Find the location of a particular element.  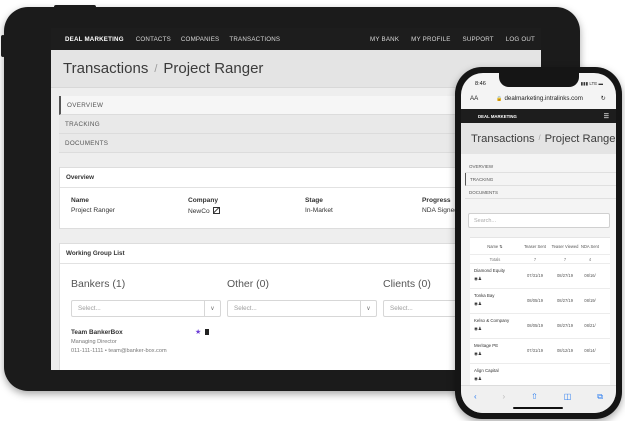

phone-section-tabs: OVERVIEW TRACKING DOCUMENTS is located at coordinates (540, 179).